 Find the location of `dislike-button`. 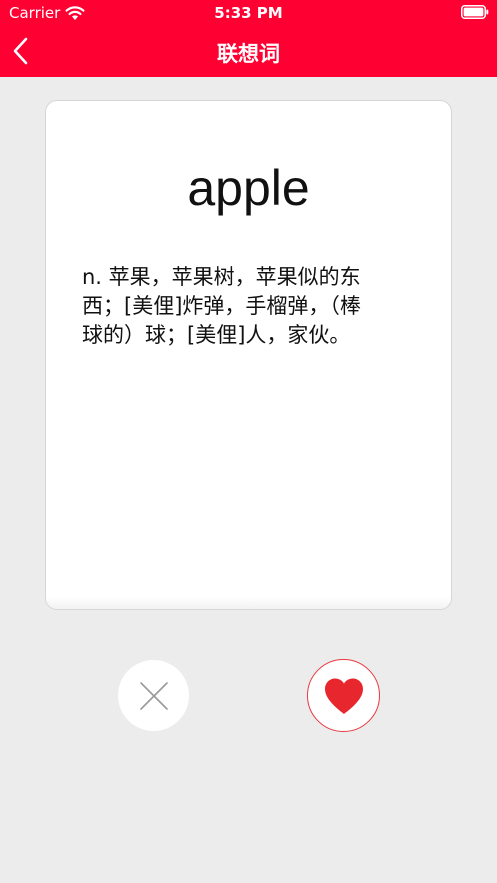

dislike-button is located at coordinates (153, 695).